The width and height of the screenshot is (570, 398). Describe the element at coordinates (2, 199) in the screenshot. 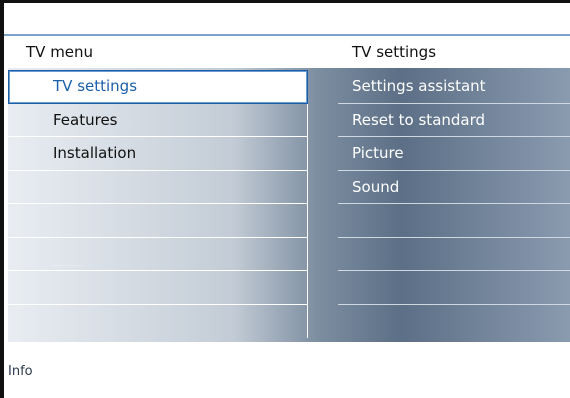

I see `screen-left-border` at that location.